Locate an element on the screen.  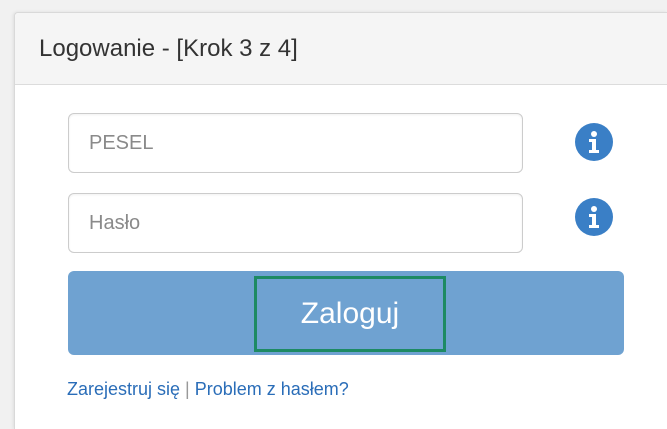
password-field is located at coordinates (295, 223).